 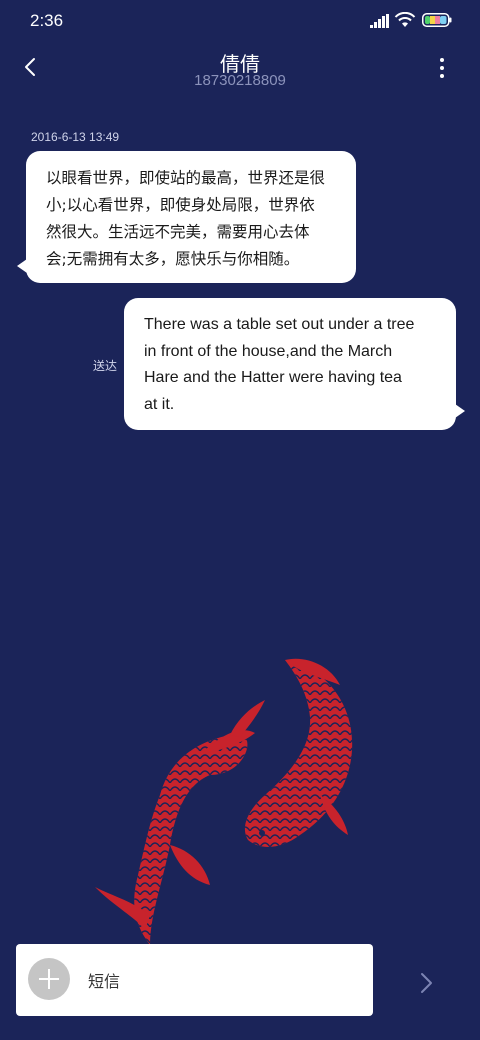 What do you see at coordinates (405, 19) in the screenshot?
I see `wifi-icon` at bounding box center [405, 19].